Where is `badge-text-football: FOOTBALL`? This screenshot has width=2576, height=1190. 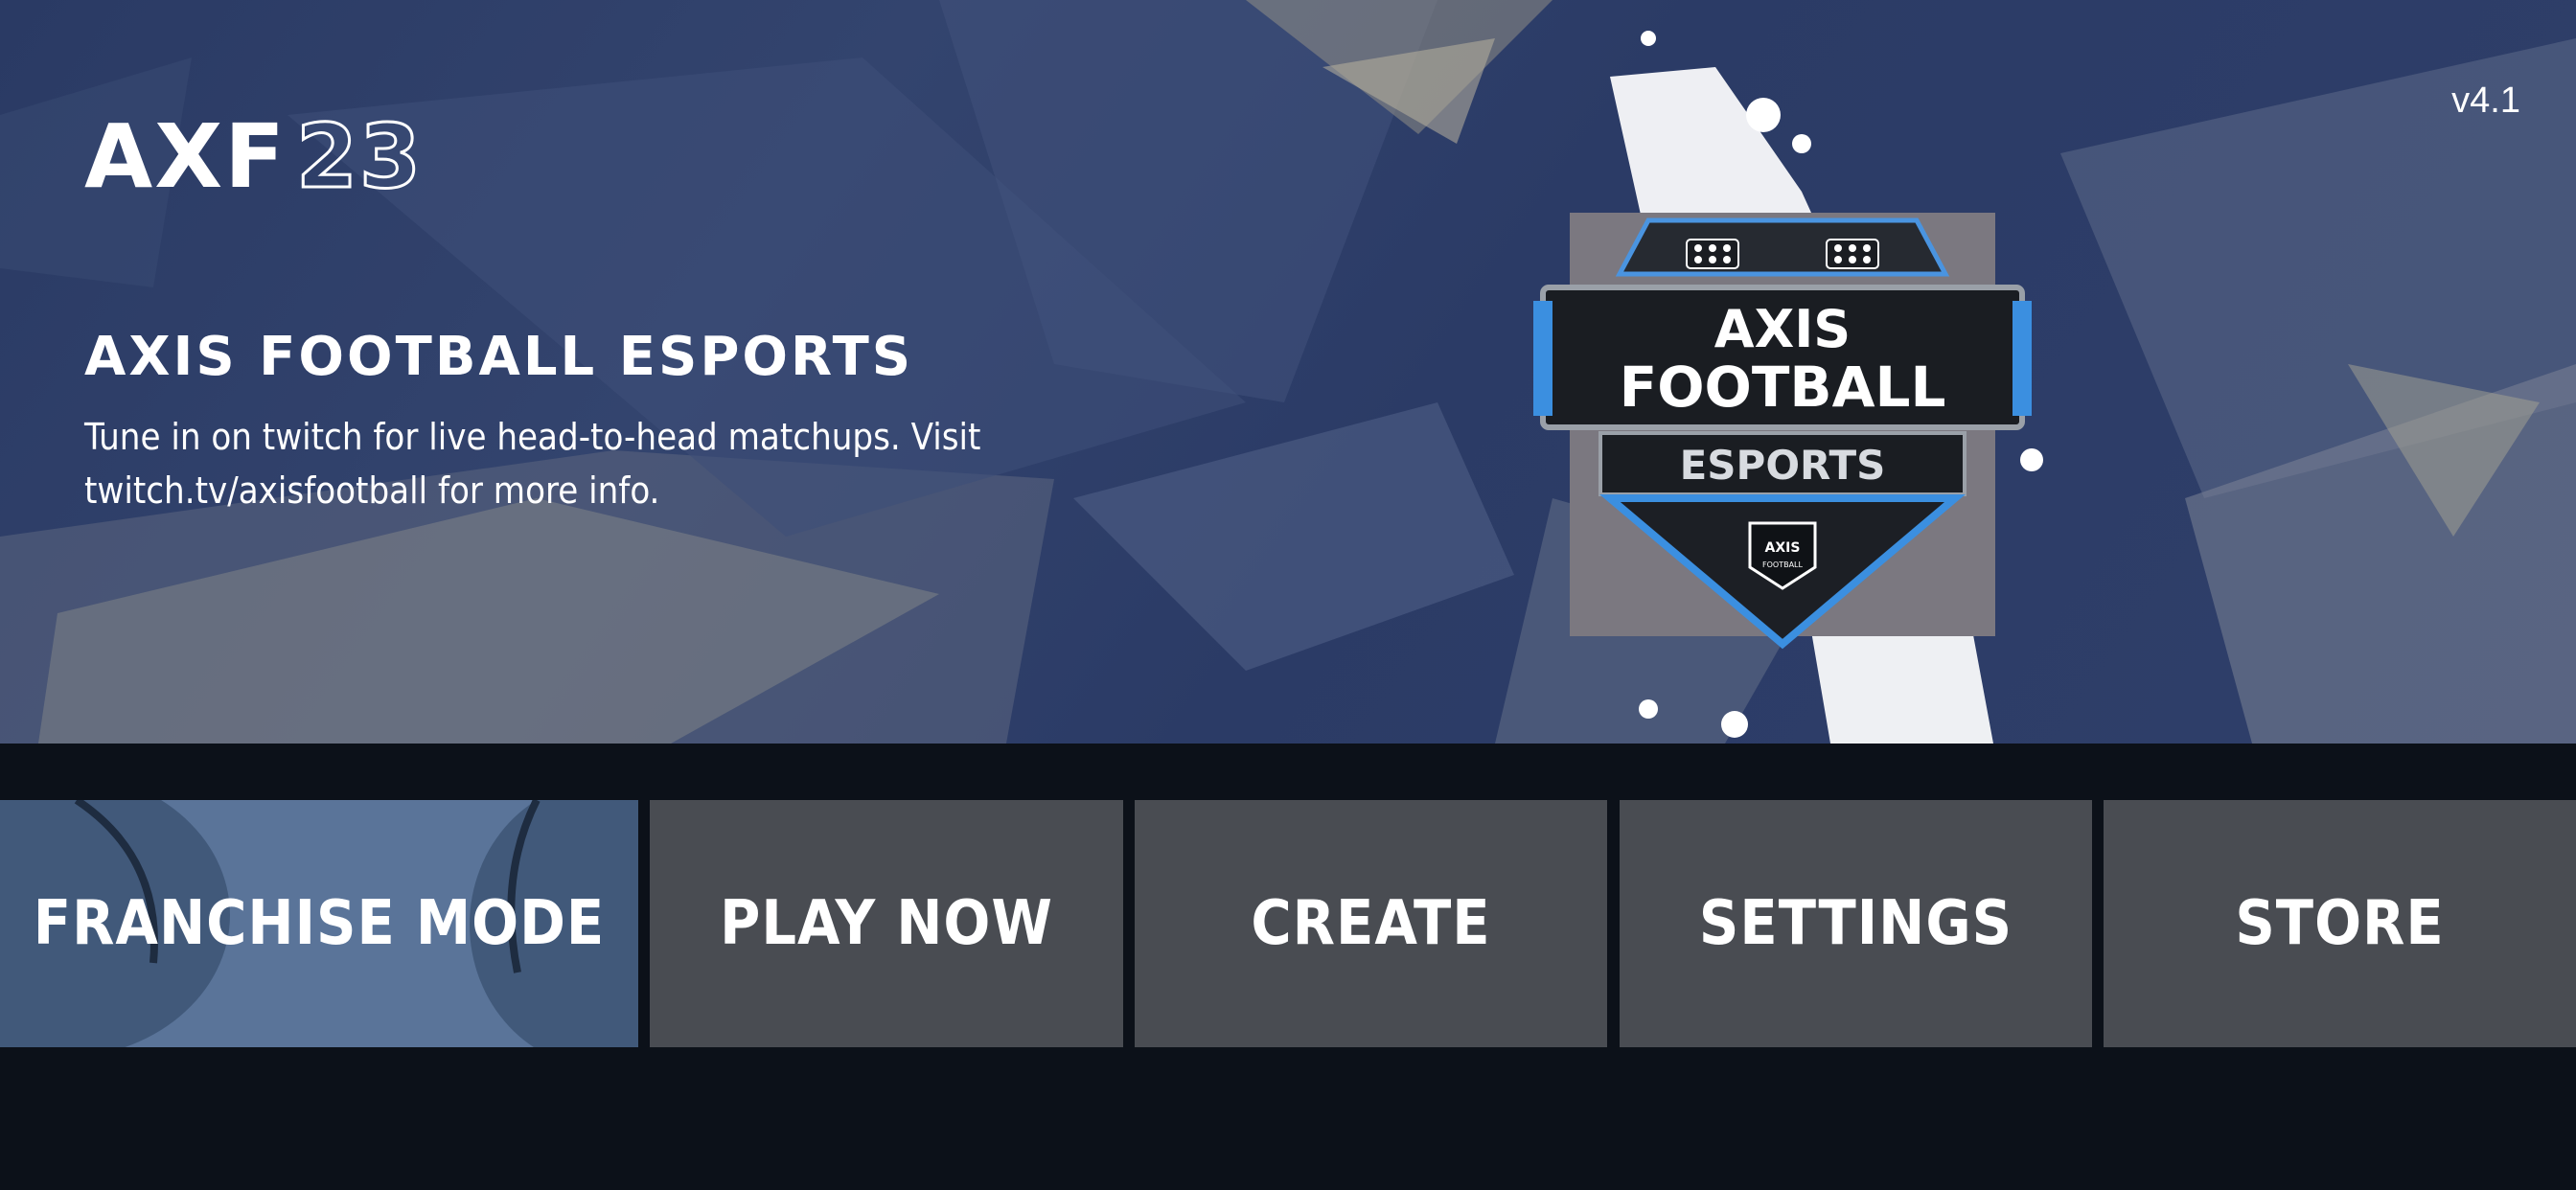 badge-text-football: FOOTBALL is located at coordinates (1783, 388).